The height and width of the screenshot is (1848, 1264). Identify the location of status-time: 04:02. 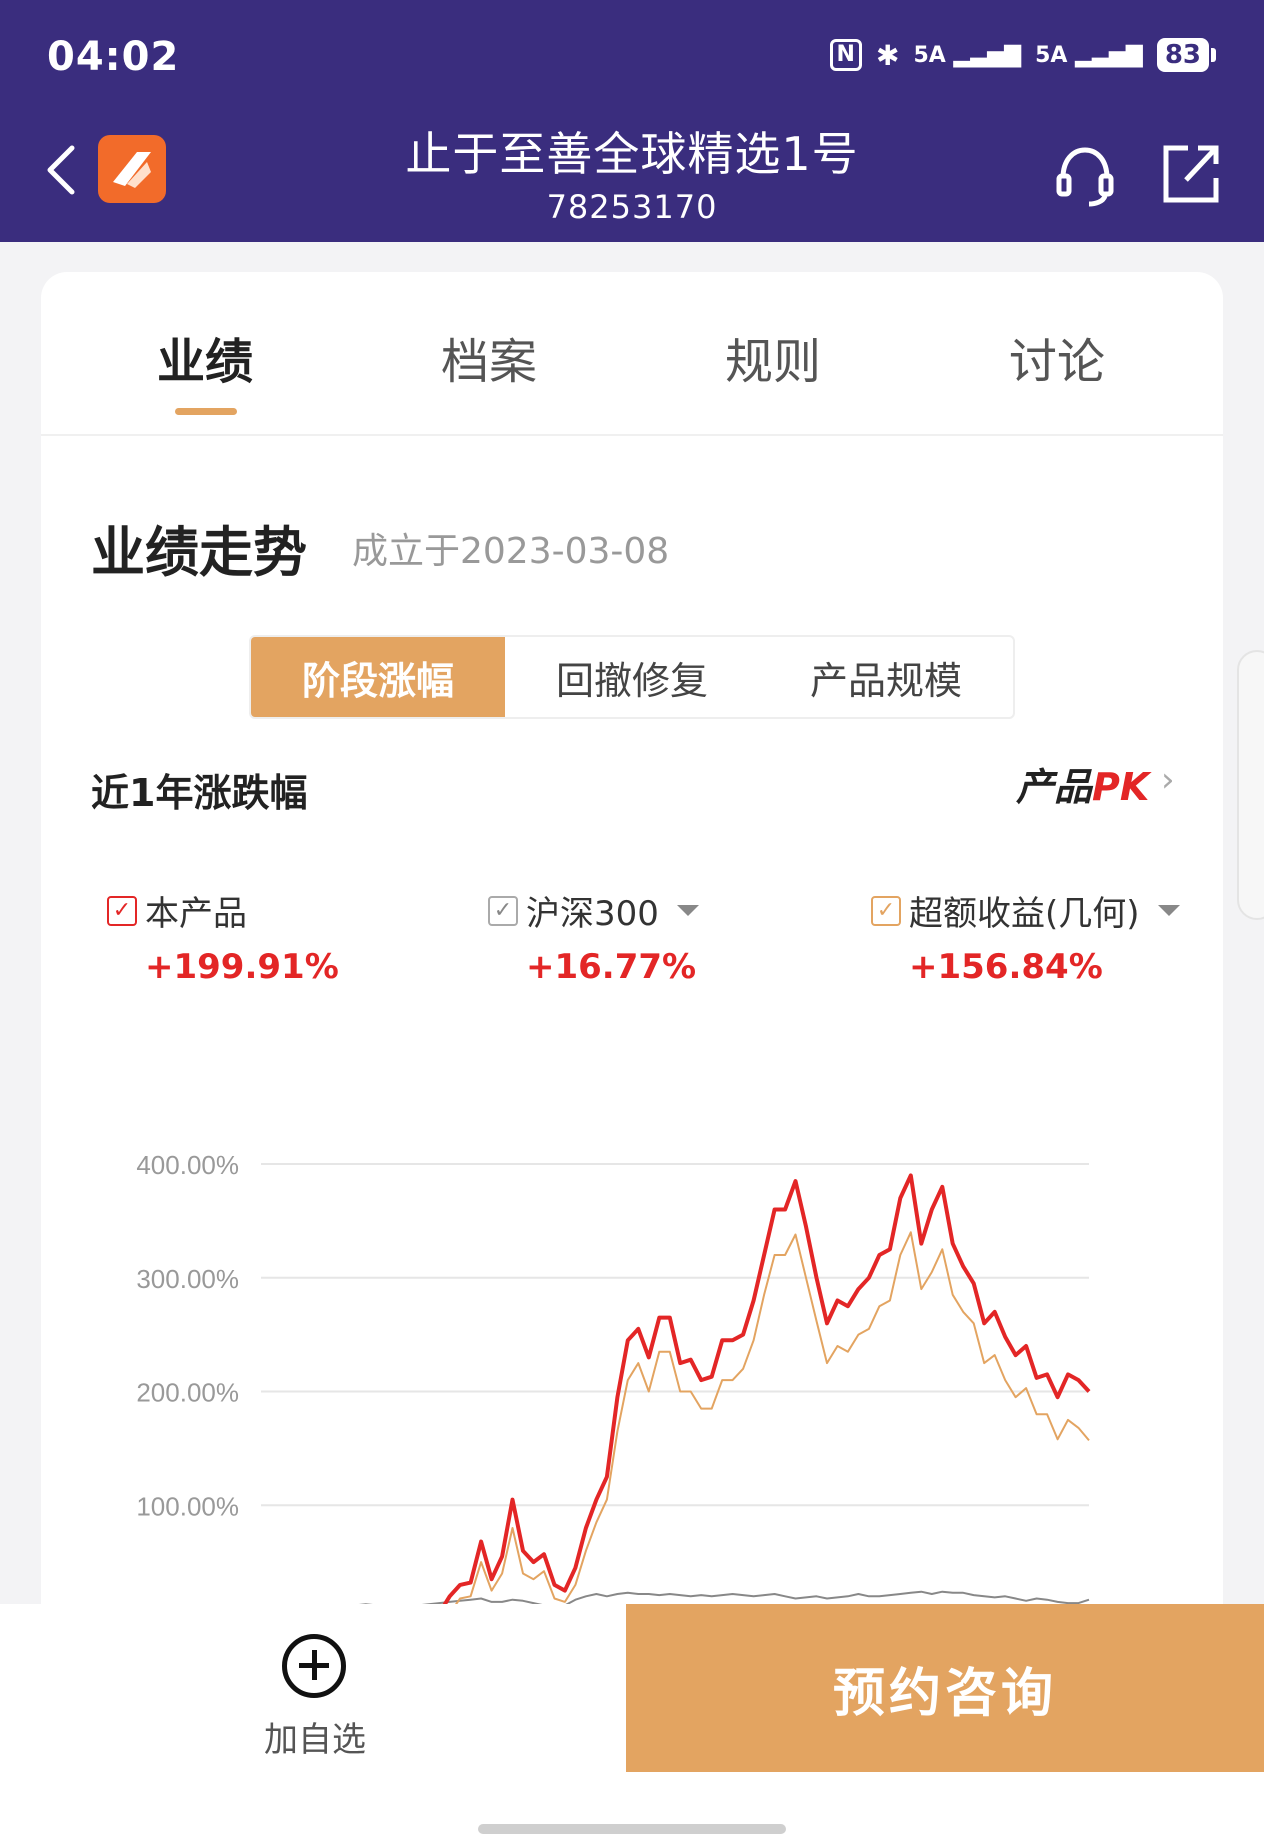
(113, 57).